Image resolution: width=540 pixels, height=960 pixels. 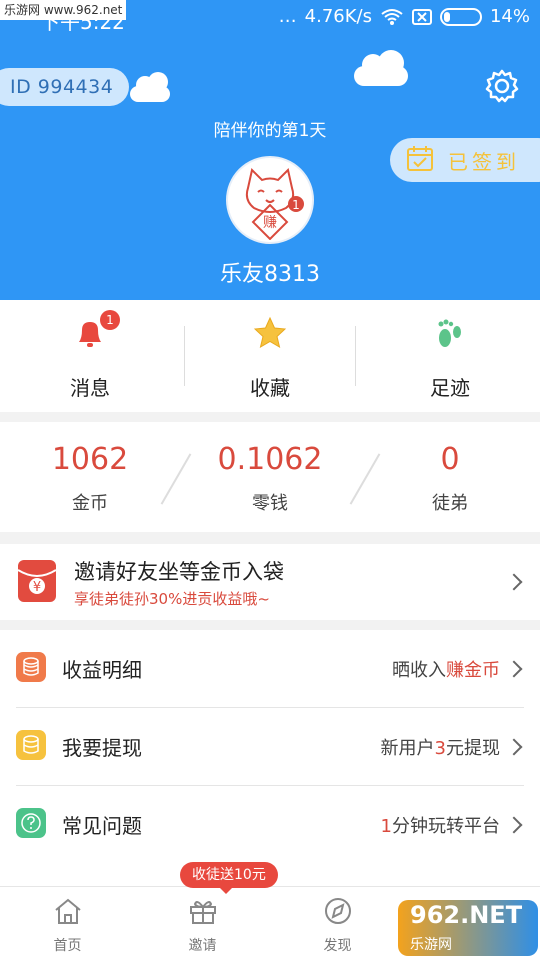 I want to click on coin-stack-icon, so click(x=31, y=745).